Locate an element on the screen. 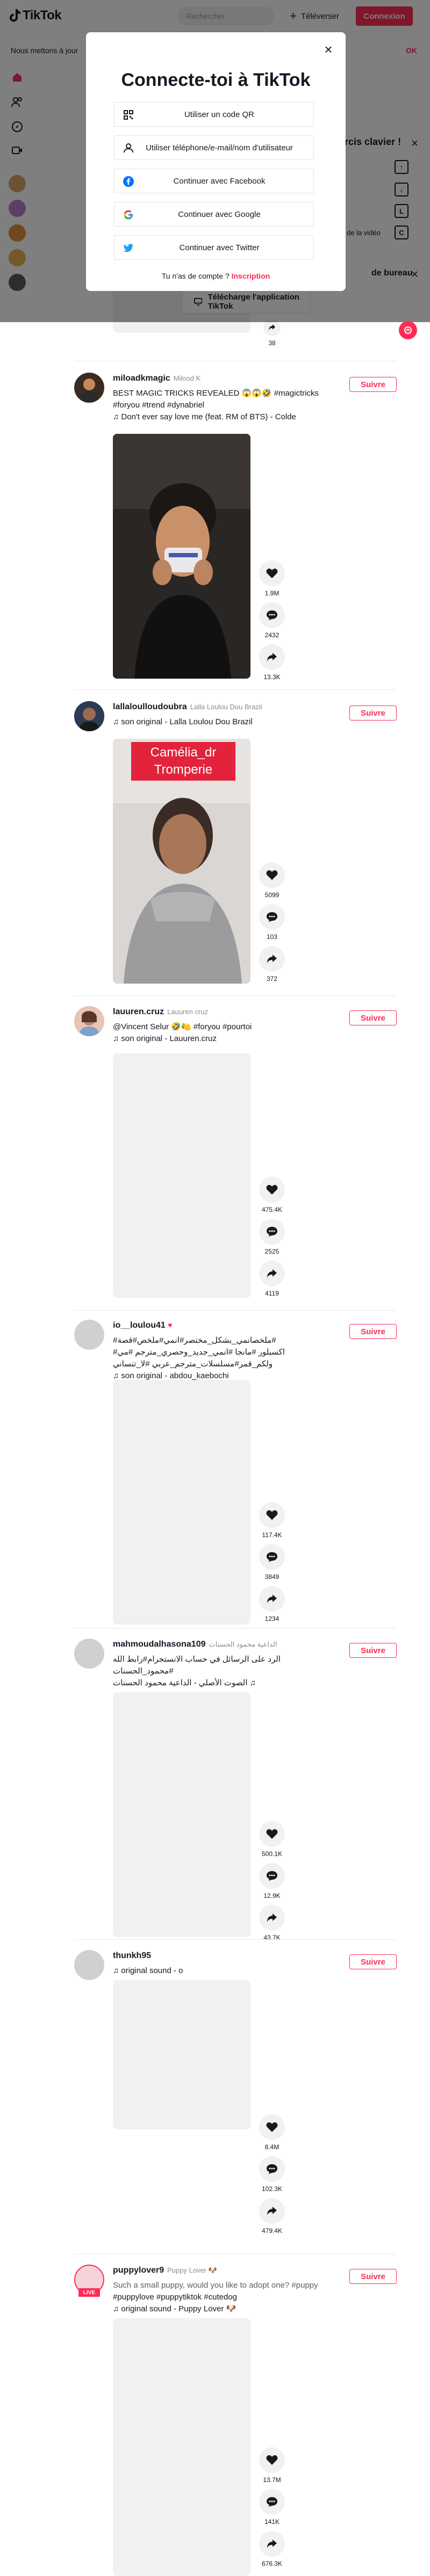  caption-line: #ملخصانمي_بشكل_مختصر#انمي#ملخص#قصة# is located at coordinates (194, 1340).